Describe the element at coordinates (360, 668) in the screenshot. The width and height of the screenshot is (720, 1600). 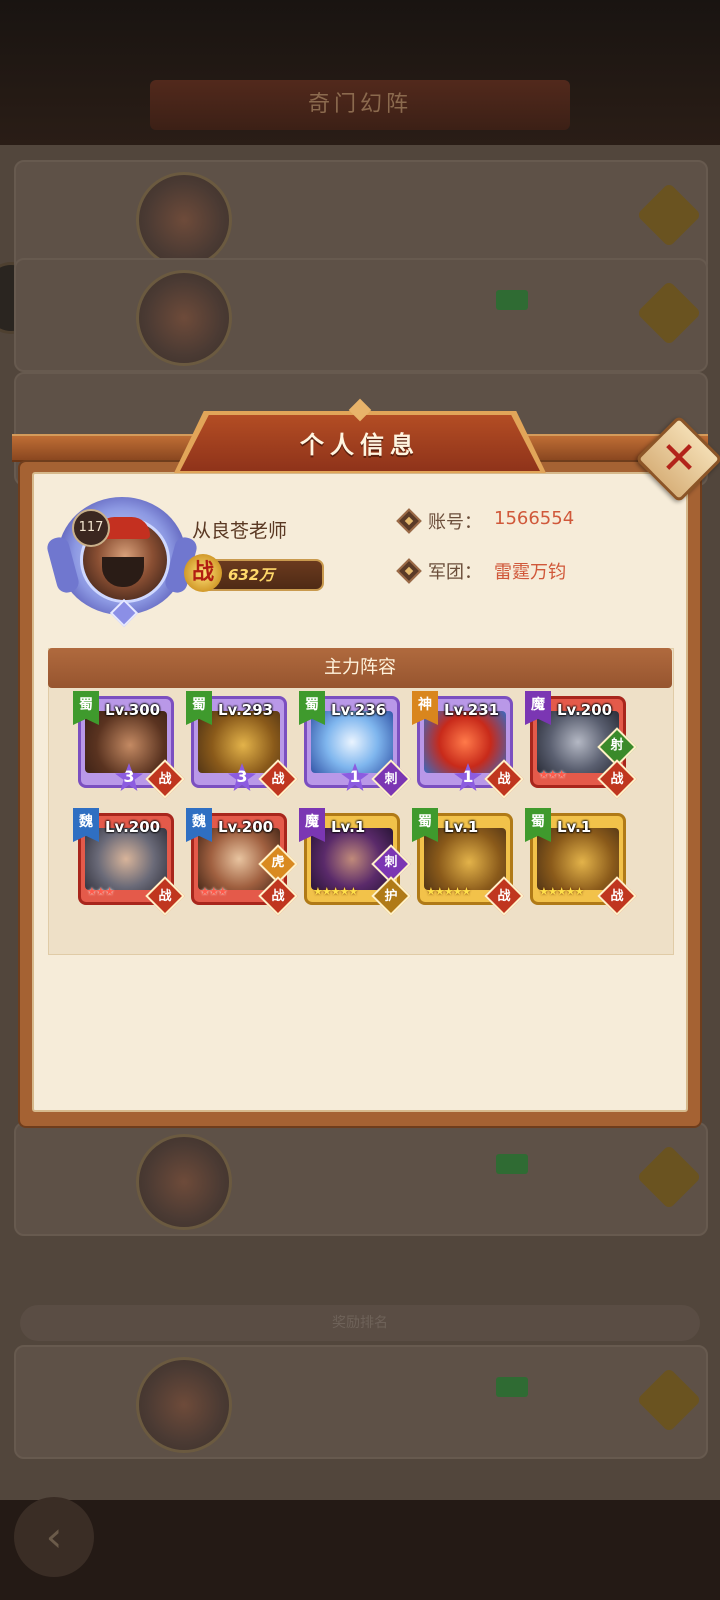
I see `lineup-title: 主力阵容` at that location.